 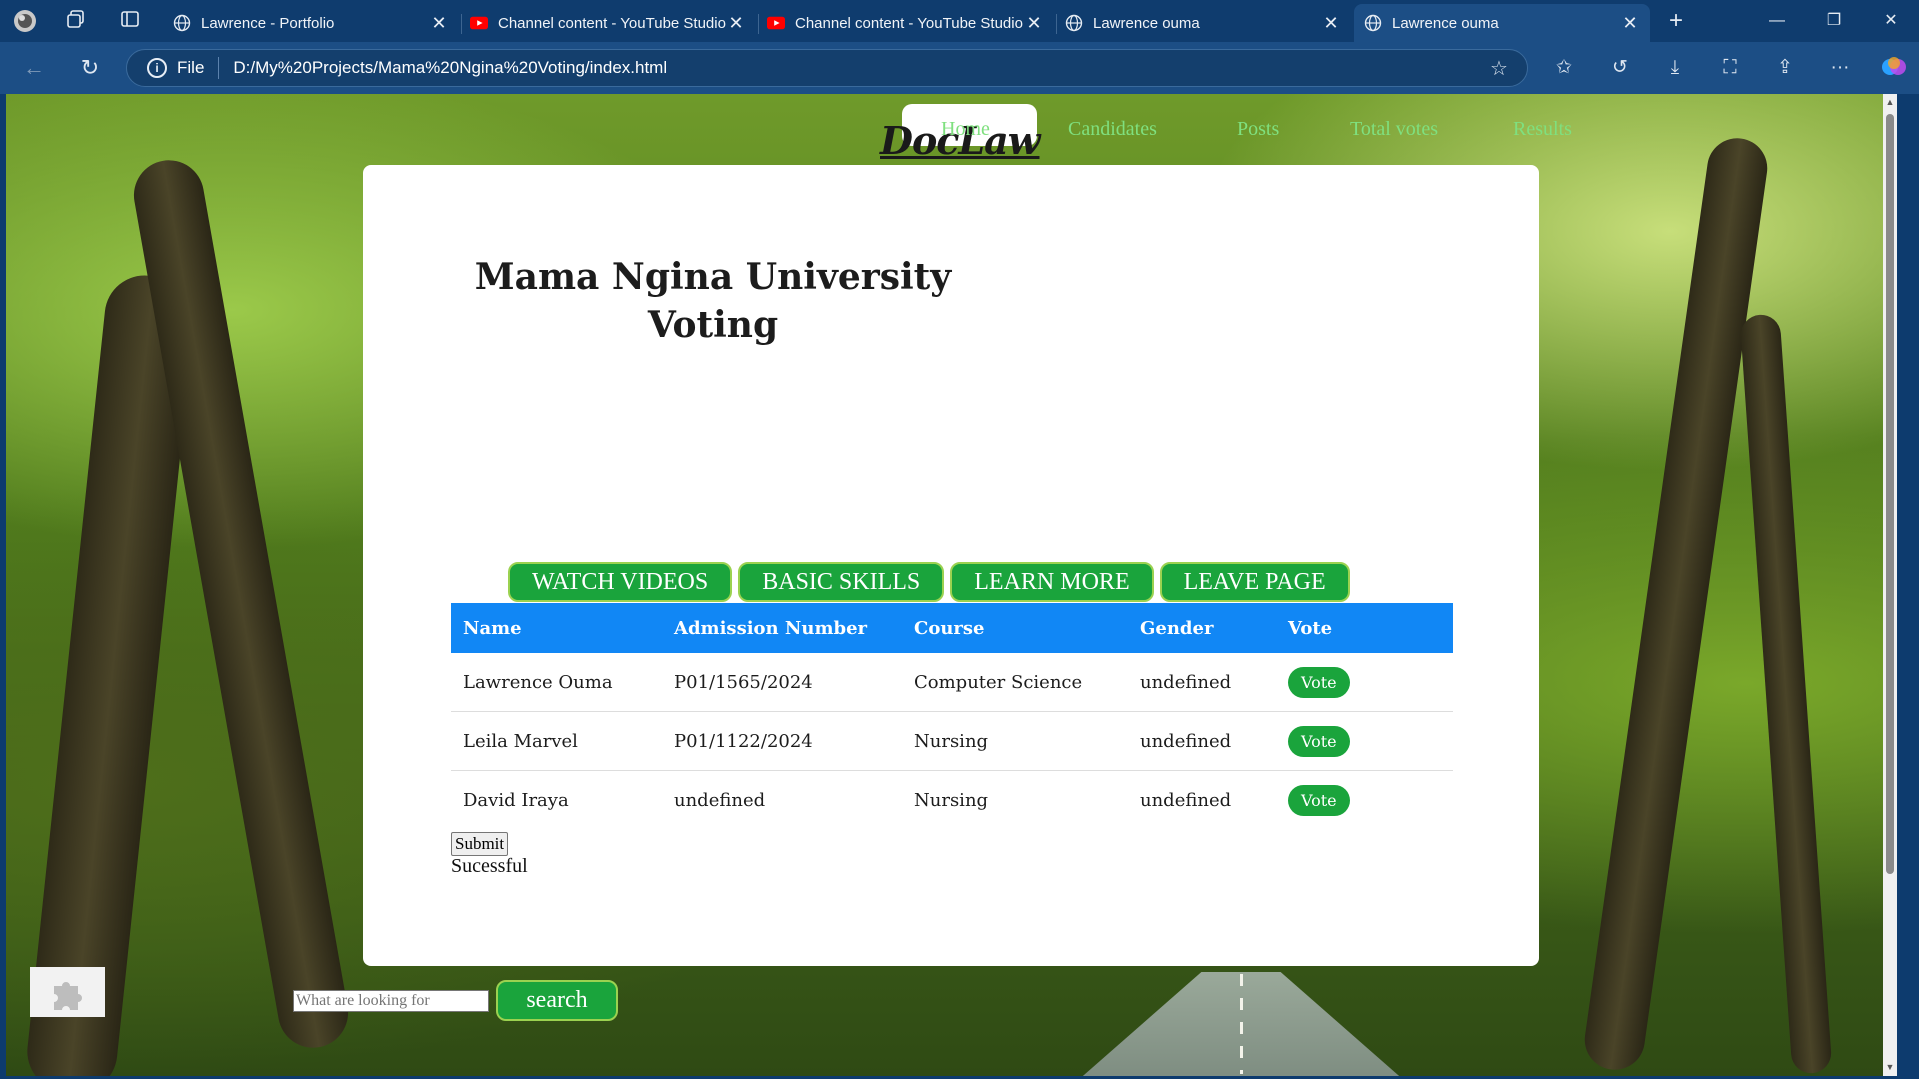 I want to click on cell-name: Lawrence Ouma, so click(x=556, y=682).